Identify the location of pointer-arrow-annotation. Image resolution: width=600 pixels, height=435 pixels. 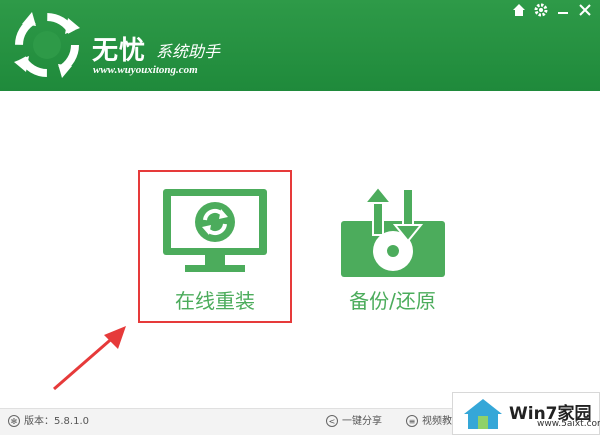
(89, 358).